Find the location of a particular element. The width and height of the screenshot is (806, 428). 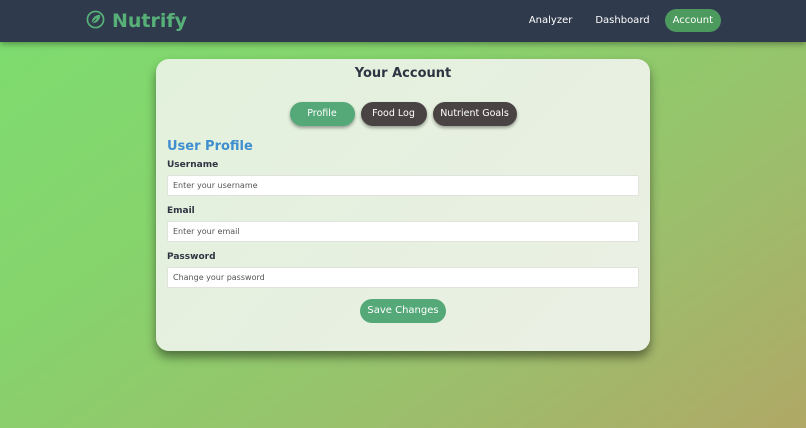

nav-links: Analyzer Dashboard Account is located at coordinates (617, 20).